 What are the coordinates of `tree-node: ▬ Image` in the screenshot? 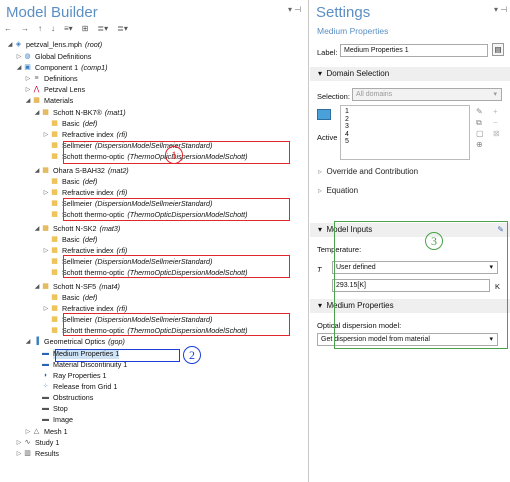 It's located at (53, 420).